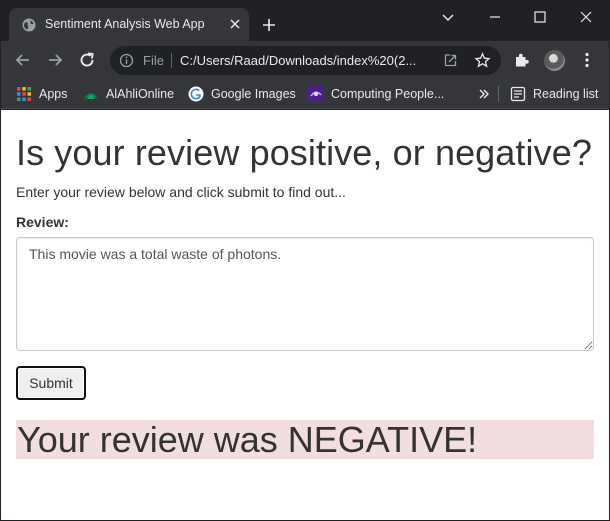  Describe the element at coordinates (304, 152) in the screenshot. I see `page-title: Is your review positive, or negative?` at that location.